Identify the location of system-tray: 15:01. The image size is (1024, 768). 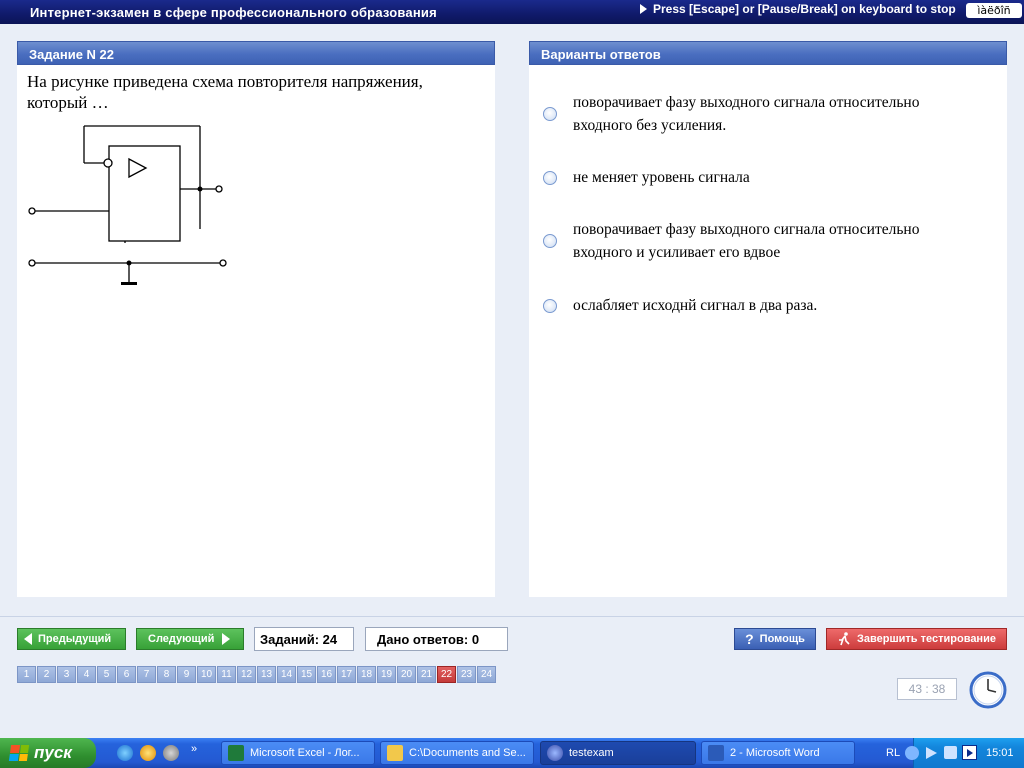
(964, 753).